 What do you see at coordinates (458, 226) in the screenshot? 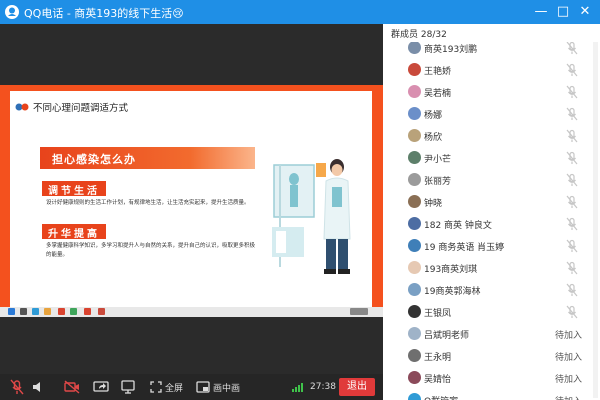
I see `member-name: 182 商英 钟良文` at bounding box center [458, 226].